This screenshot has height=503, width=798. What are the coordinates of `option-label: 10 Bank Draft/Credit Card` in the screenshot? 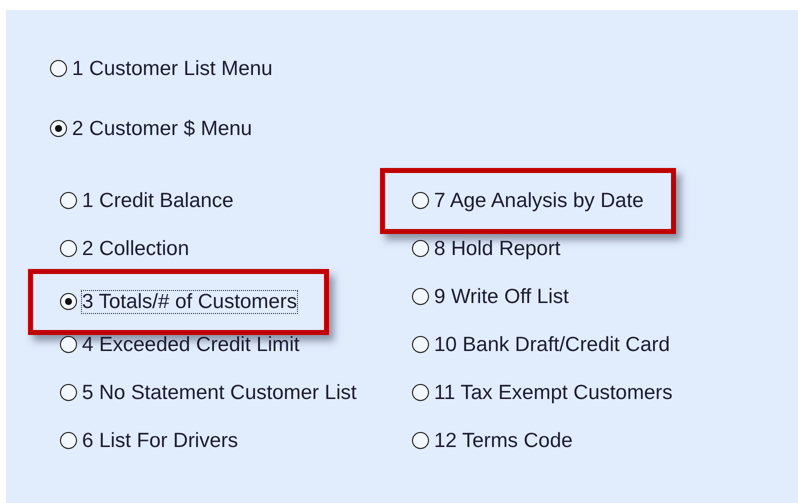 It's located at (552, 345).